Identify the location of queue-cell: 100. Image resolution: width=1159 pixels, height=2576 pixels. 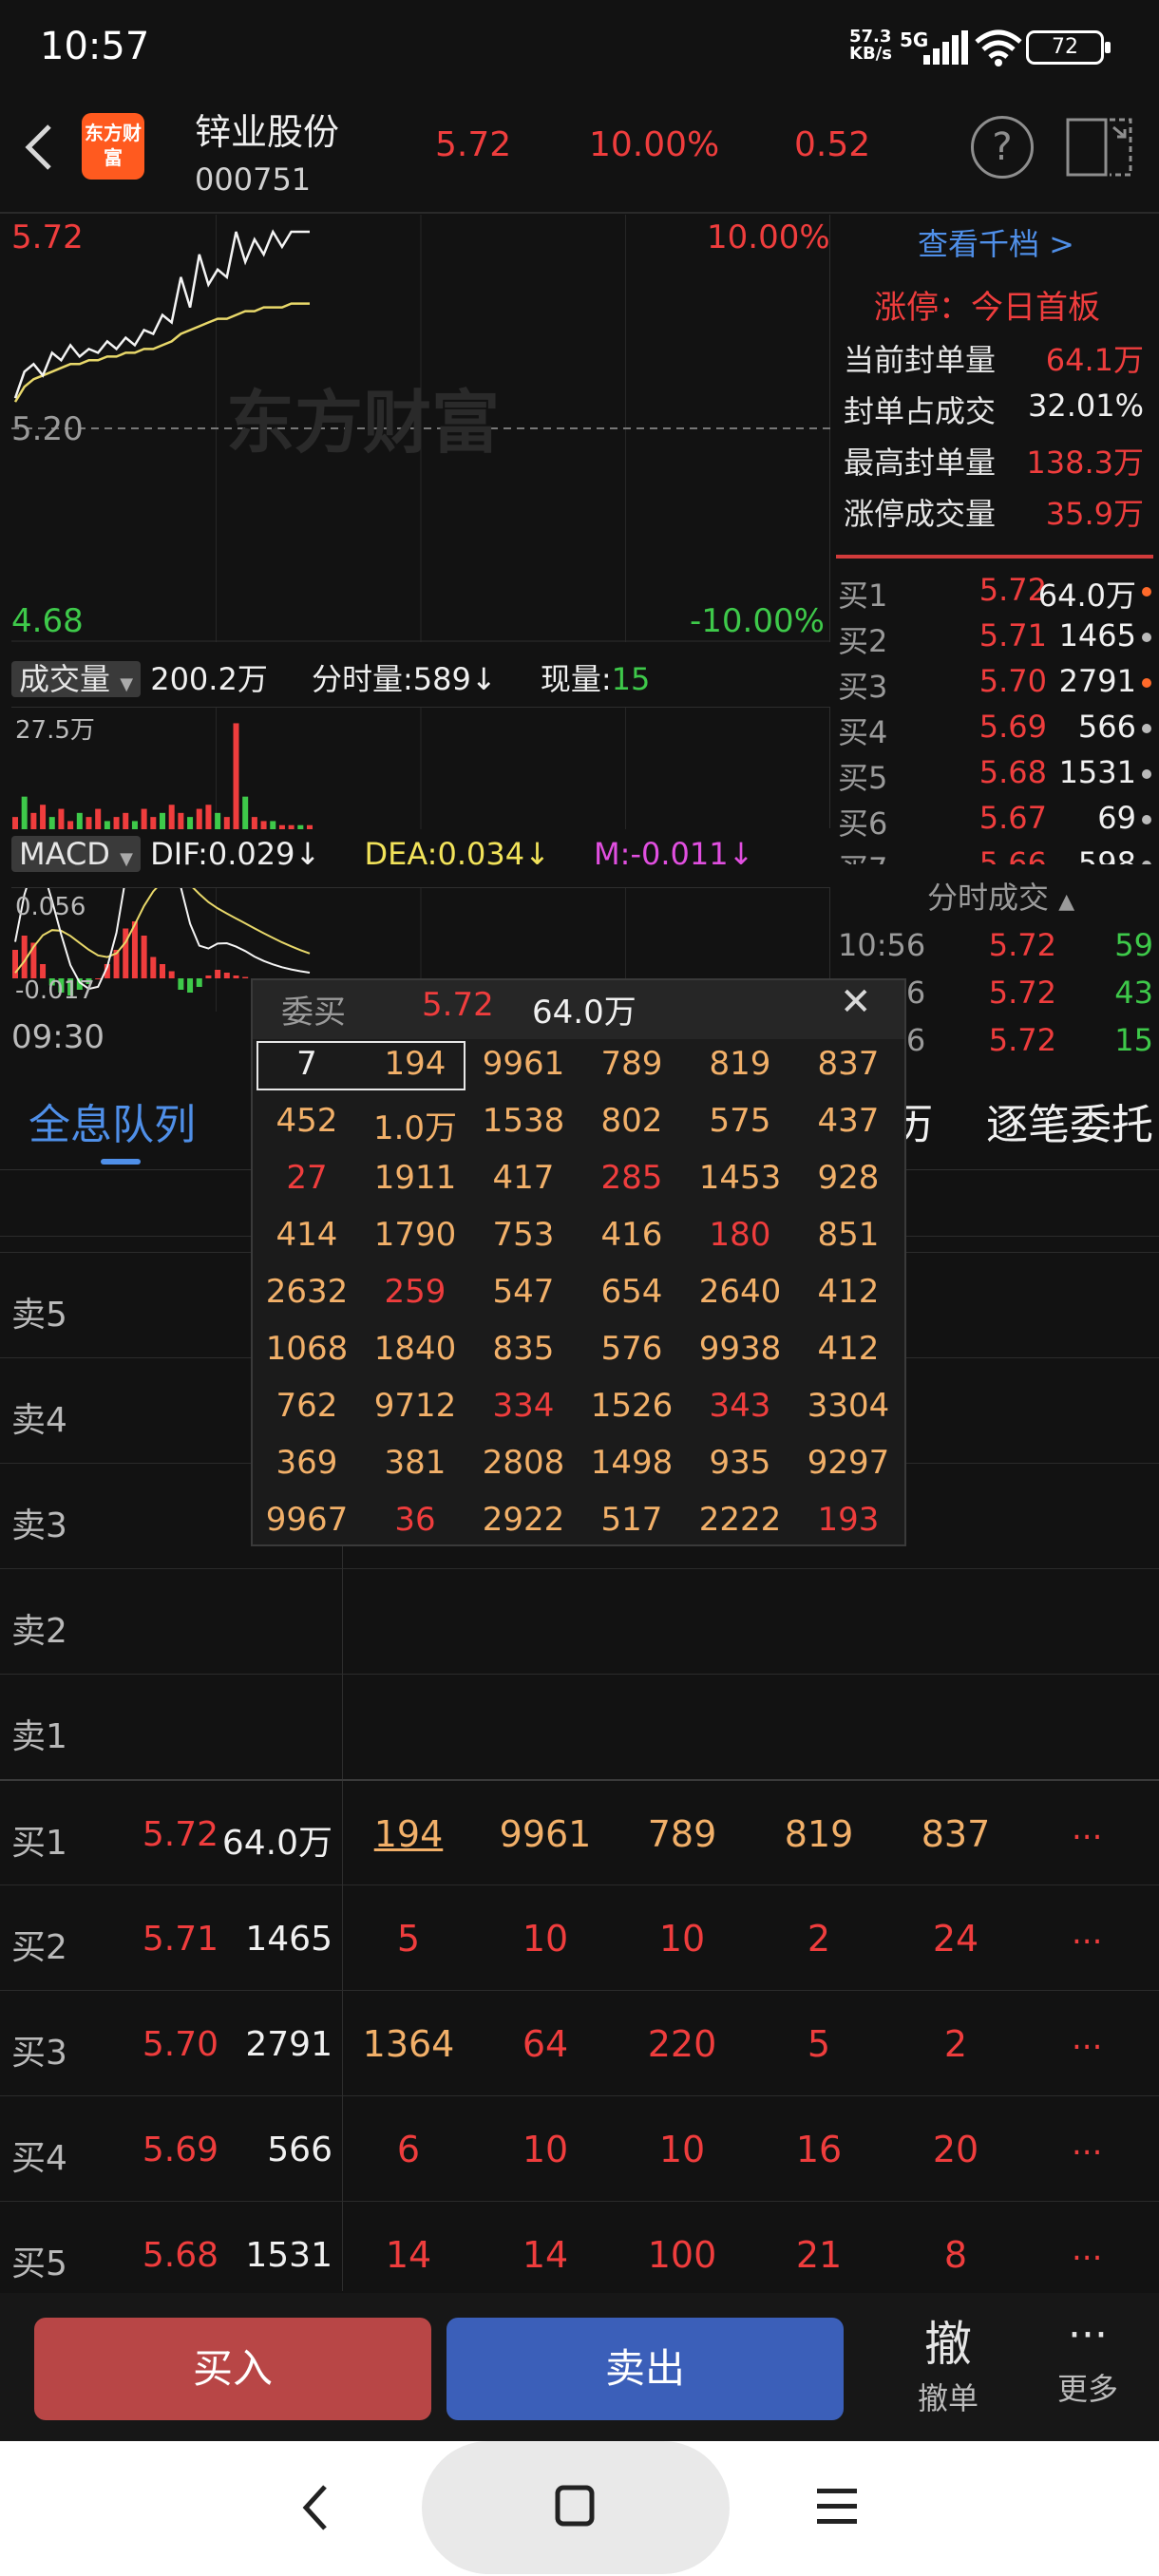
(682, 2255).